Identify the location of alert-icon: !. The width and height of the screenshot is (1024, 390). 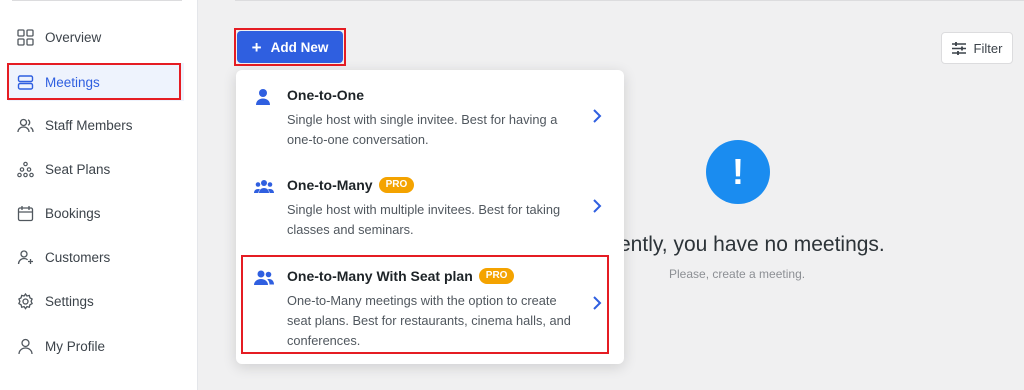
(738, 172).